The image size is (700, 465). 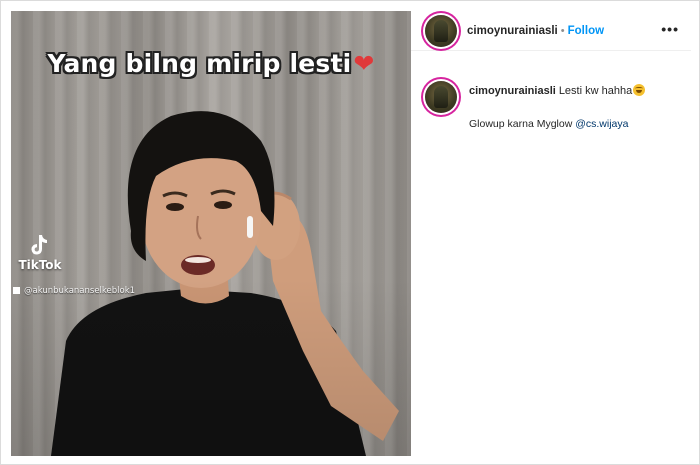 I want to click on caption-second-line: Glowup karna Myglow @cs.wijaya, so click(x=548, y=124).